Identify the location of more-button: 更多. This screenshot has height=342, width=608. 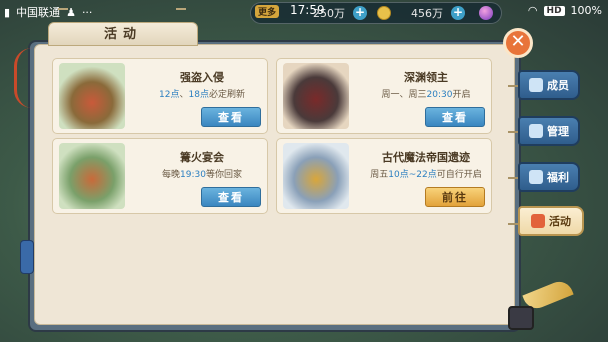
(267, 11).